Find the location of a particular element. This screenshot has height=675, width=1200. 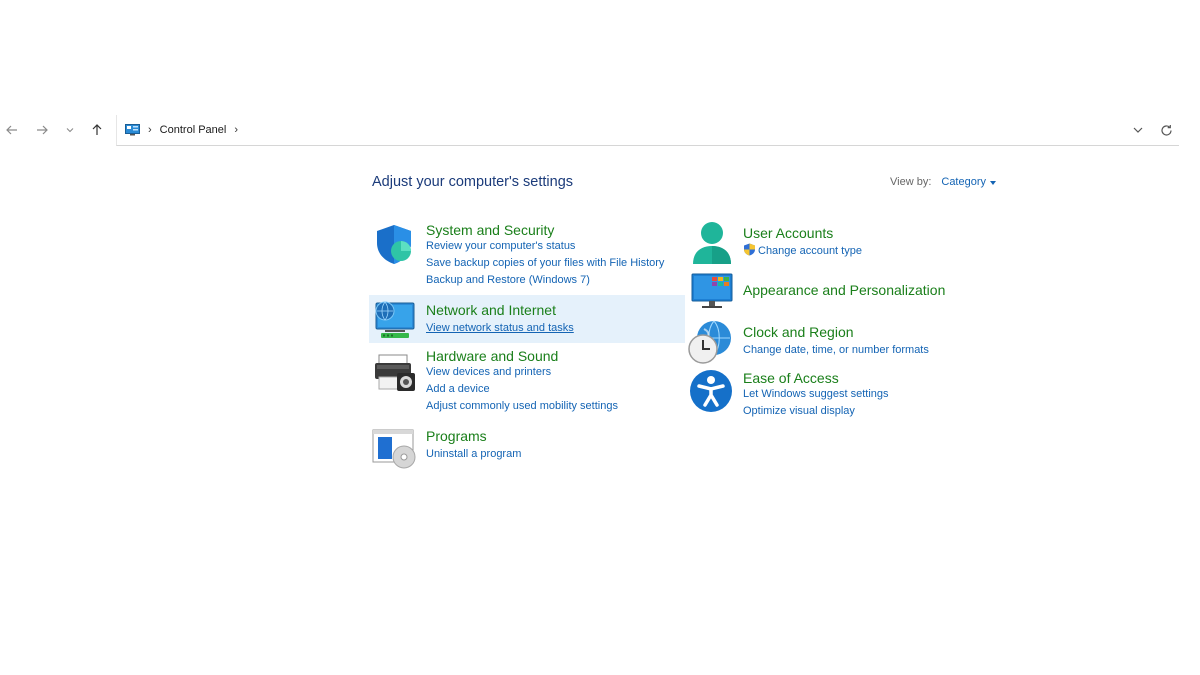

category-title: Ease of Access is located at coordinates (816, 378).